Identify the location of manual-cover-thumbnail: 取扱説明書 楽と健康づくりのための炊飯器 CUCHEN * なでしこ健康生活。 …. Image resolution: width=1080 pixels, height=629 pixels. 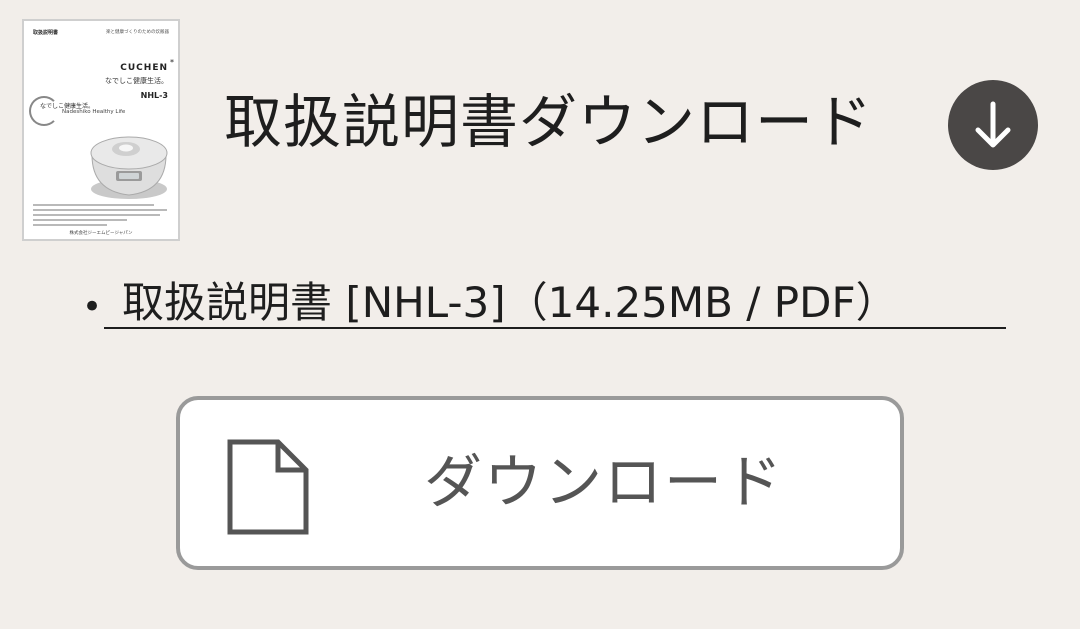
(101, 130).